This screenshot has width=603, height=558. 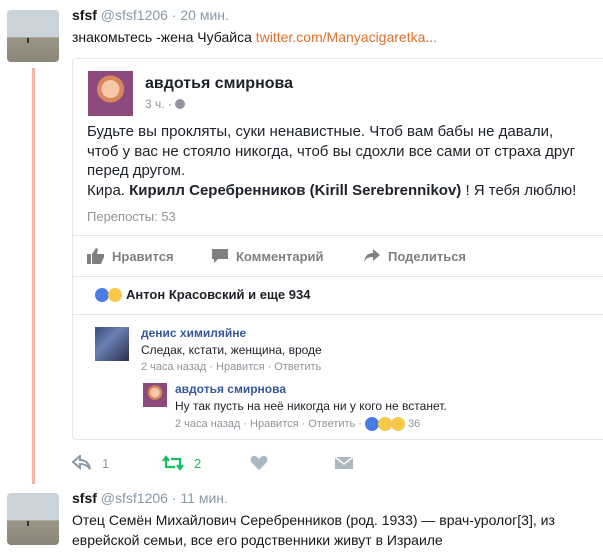 What do you see at coordinates (331, 424) in the screenshot?
I see `reply-reply-link: Ответить` at bounding box center [331, 424].